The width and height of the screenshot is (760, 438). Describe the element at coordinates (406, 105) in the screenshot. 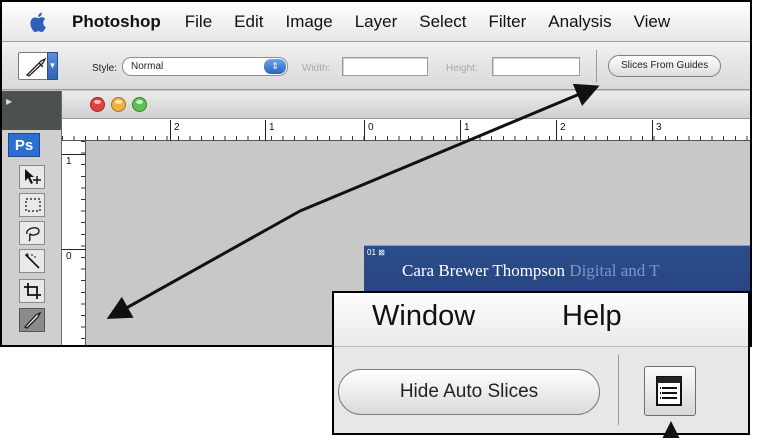

I see `document-title-bar` at that location.